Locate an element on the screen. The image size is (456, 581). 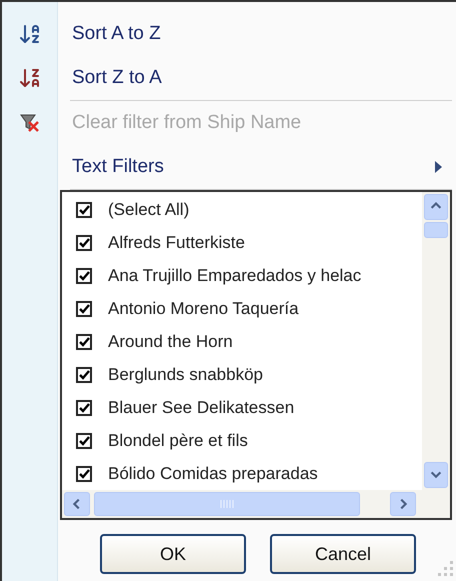
menu-item: Sort Z to A is located at coordinates (117, 78).